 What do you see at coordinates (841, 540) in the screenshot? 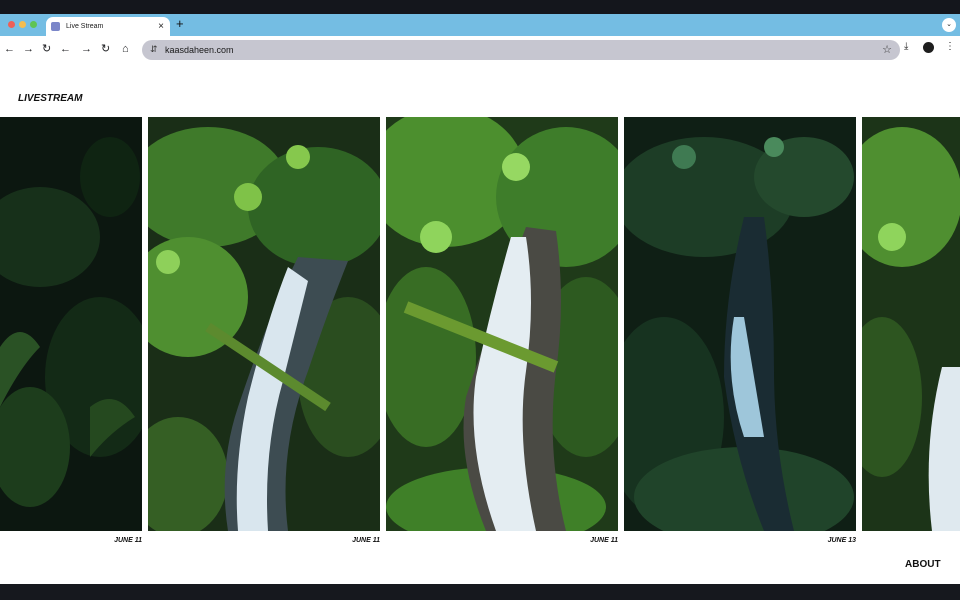
I see `date-caption: JUNE 13` at bounding box center [841, 540].